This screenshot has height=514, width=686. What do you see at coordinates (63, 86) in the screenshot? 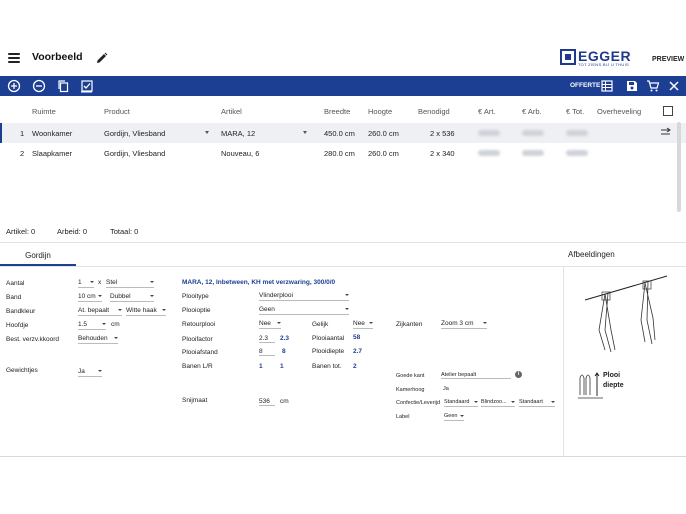
I see `copy-icon` at bounding box center [63, 86].